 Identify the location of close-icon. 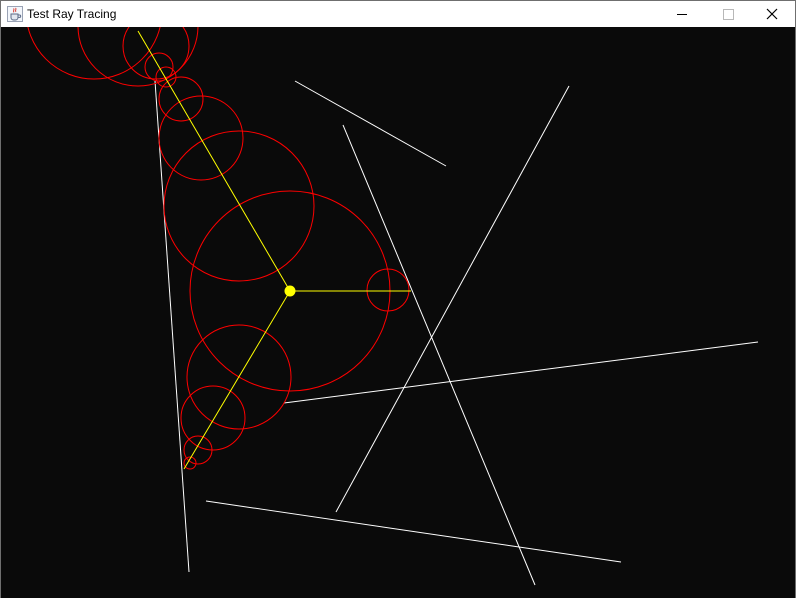
(772, 14).